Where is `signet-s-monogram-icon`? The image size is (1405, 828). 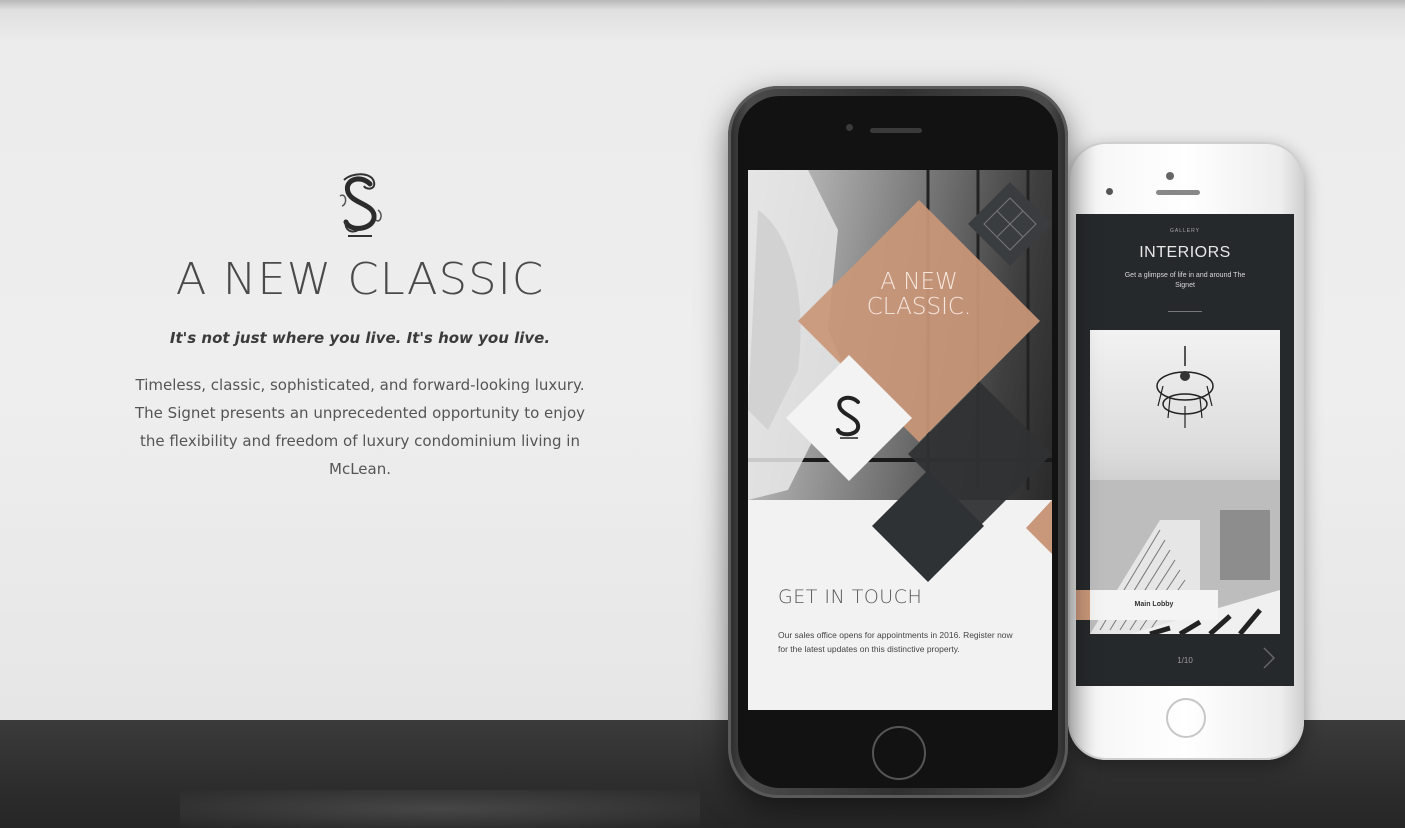
signet-s-monogram-icon is located at coordinates (360, 205).